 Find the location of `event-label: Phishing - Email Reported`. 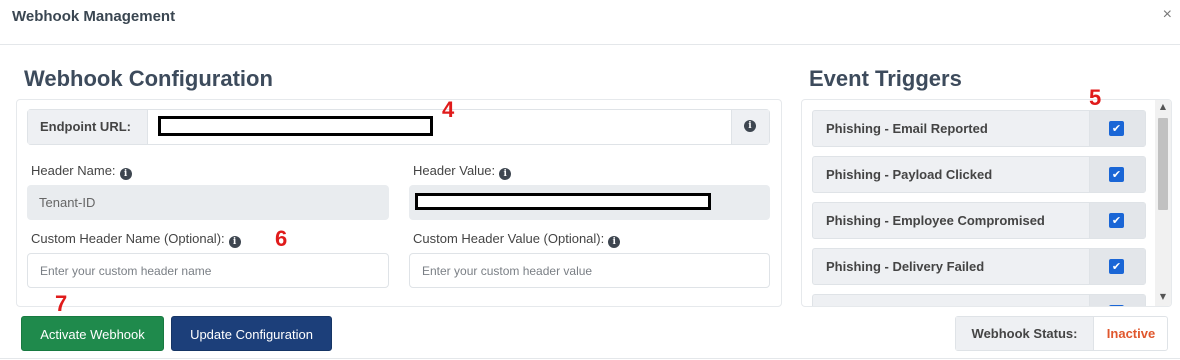

event-label: Phishing - Email Reported is located at coordinates (907, 128).